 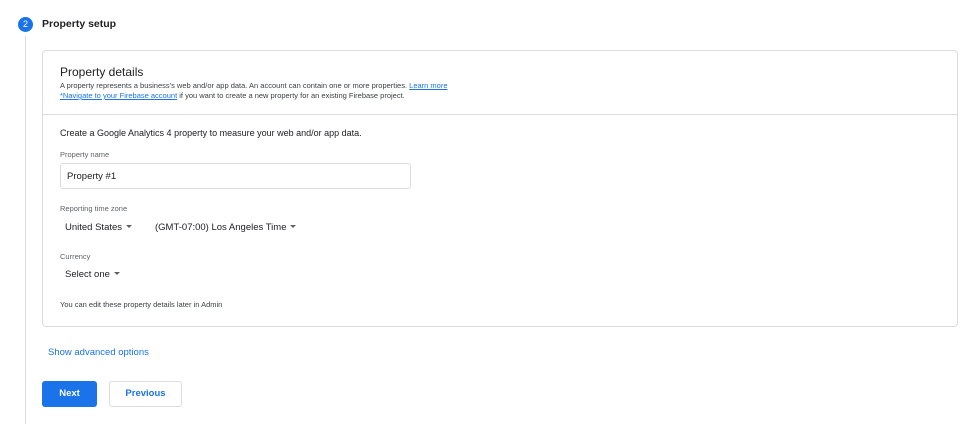 What do you see at coordinates (145, 394) in the screenshot?
I see `previous-button: Previous` at bounding box center [145, 394].